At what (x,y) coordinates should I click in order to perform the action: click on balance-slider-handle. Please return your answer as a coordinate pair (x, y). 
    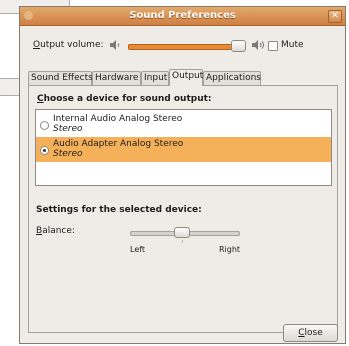
    Looking at the image, I should click on (182, 232).